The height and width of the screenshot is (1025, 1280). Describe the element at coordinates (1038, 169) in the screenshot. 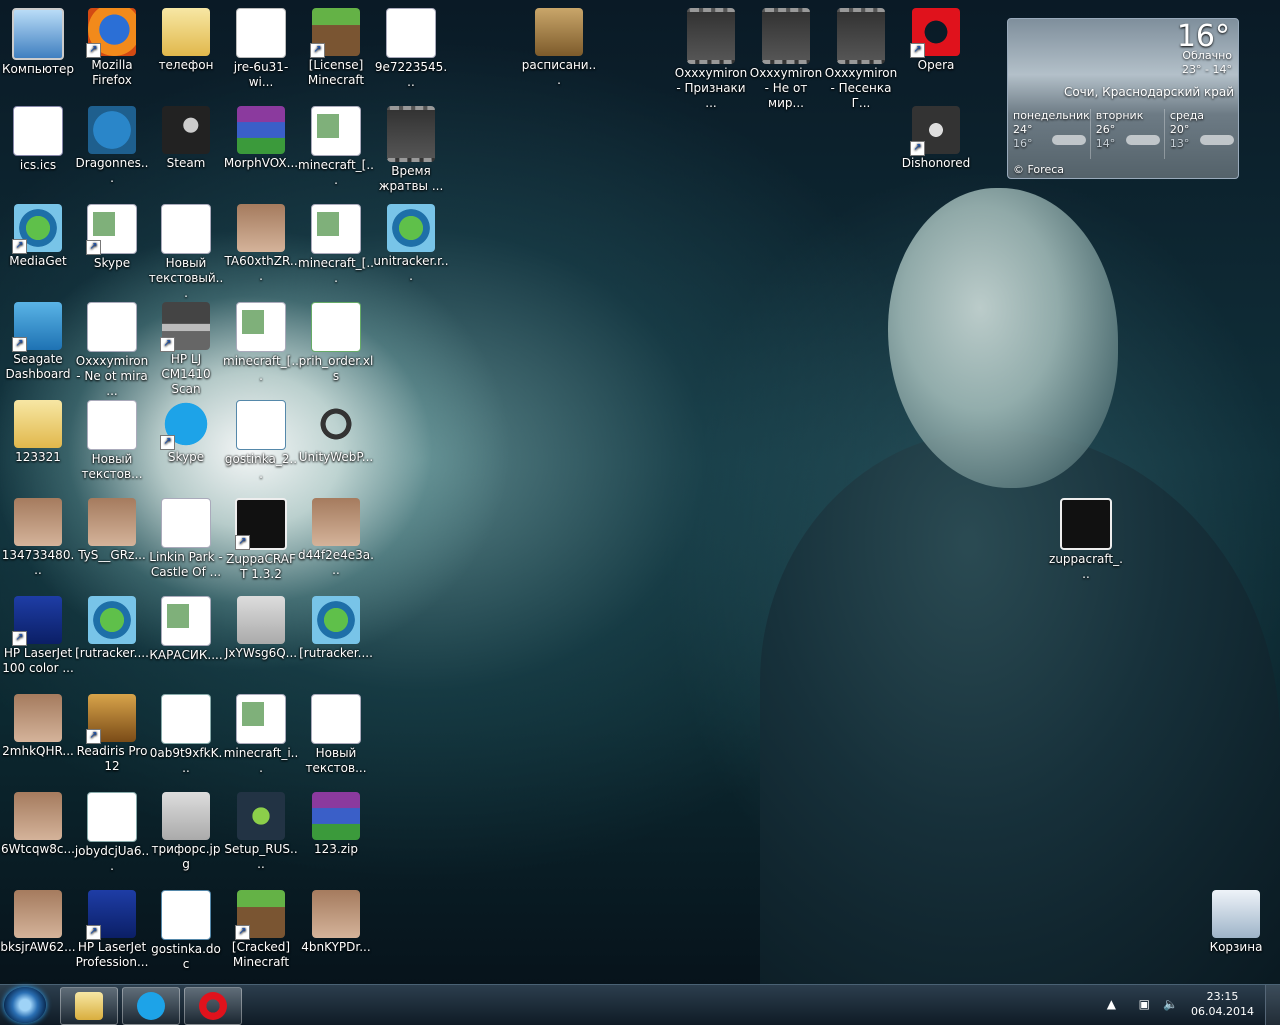

I see `weather-credit: © Foreca` at that location.